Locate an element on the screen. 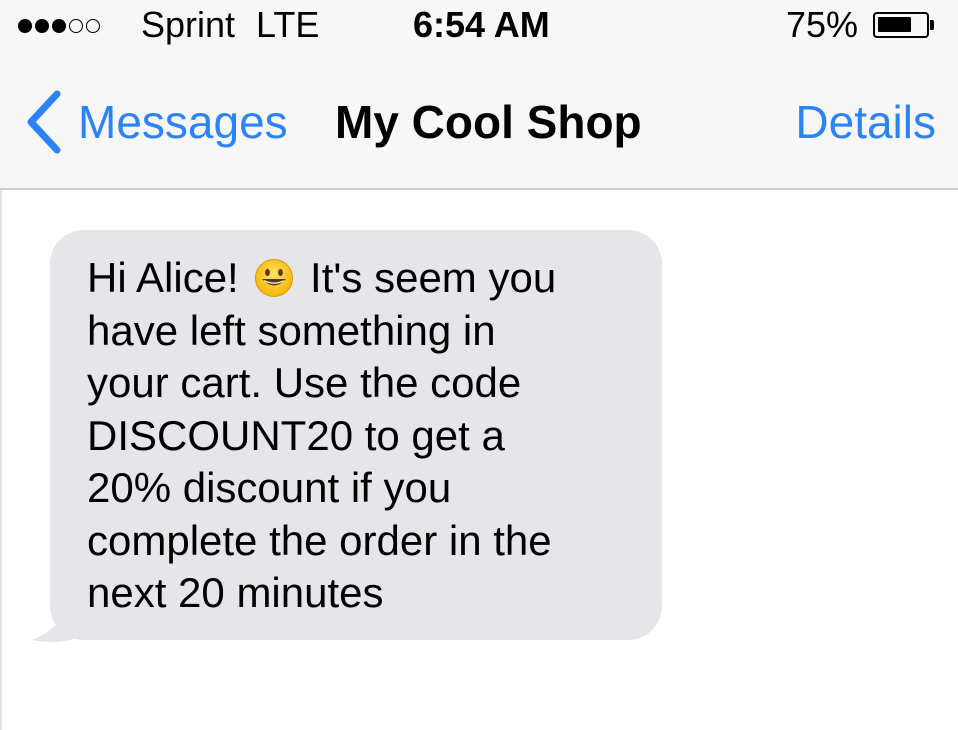 Image resolution: width=958 pixels, height=730 pixels. carrier-name: Sprint is located at coordinates (188, 24).